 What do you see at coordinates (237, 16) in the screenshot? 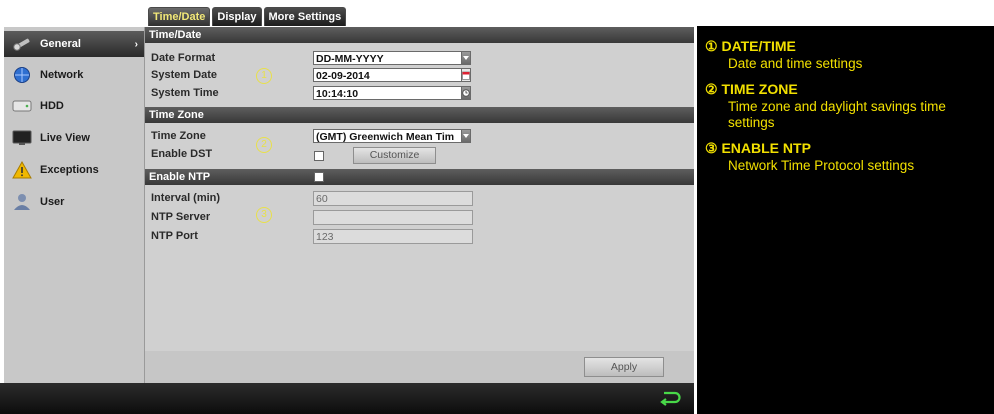
I see `tab-display: Display` at bounding box center [237, 16].